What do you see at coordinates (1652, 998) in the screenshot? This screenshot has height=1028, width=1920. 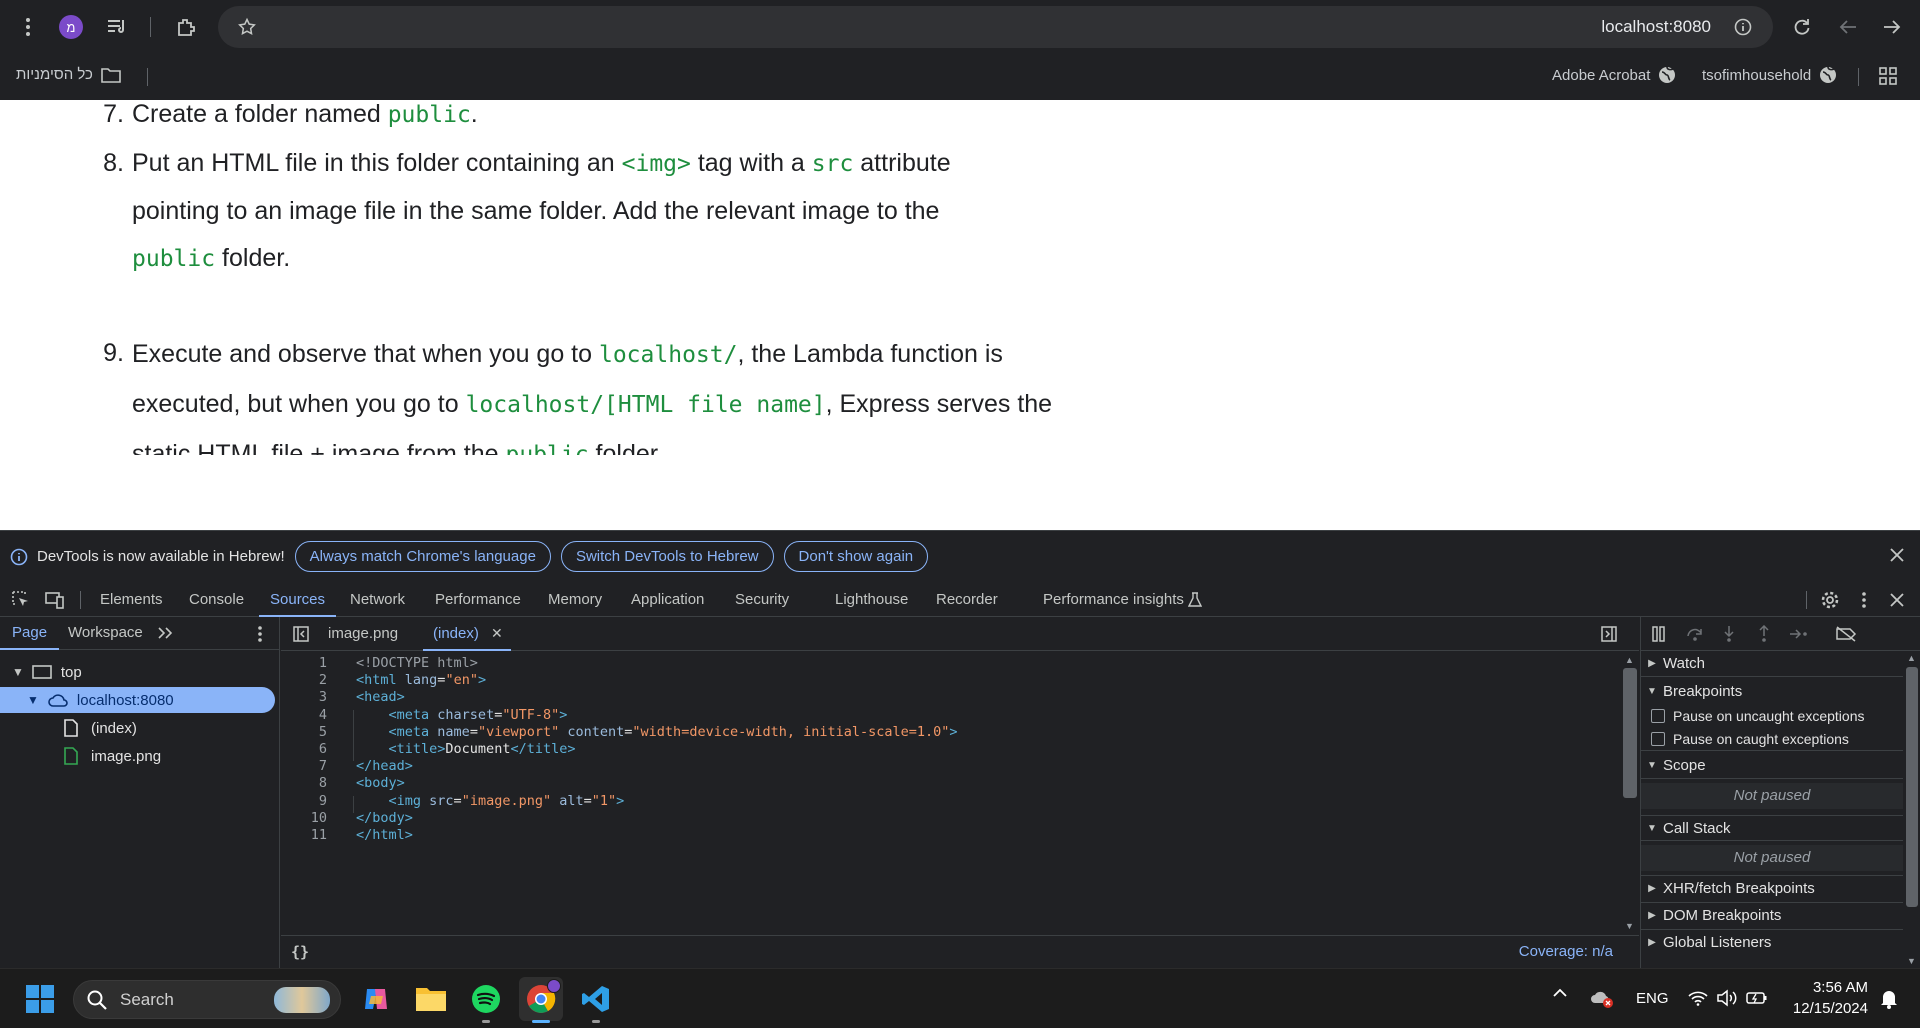 I see `language-indicator: ENG` at bounding box center [1652, 998].